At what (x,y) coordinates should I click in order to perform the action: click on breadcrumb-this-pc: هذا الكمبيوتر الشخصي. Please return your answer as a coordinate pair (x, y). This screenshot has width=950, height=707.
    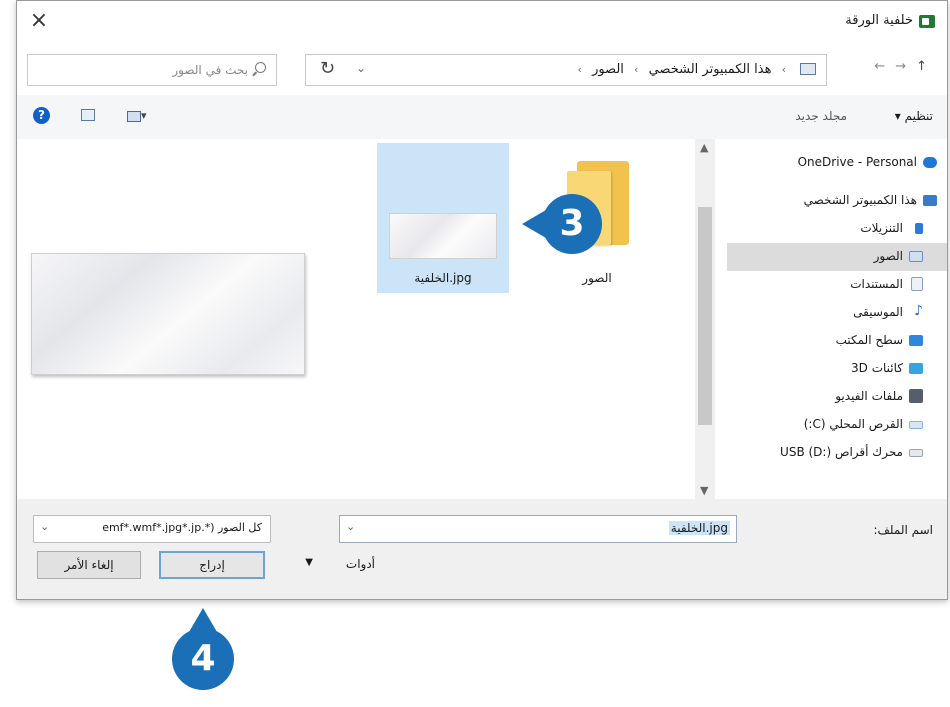
    Looking at the image, I should click on (710, 69).